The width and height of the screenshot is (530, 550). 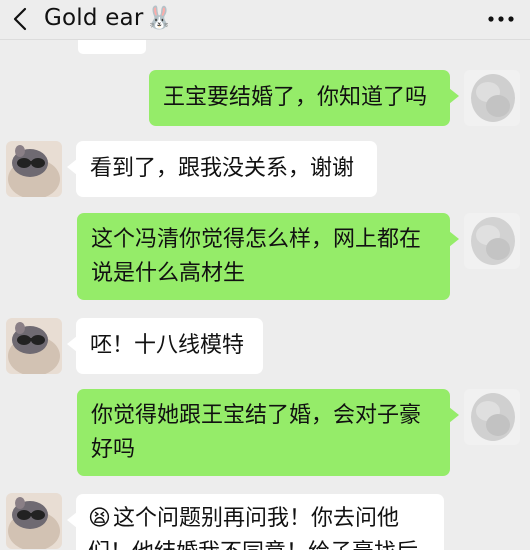 What do you see at coordinates (99, 518) in the screenshot?
I see `tired-face-emoji-icon: 😫` at bounding box center [99, 518].